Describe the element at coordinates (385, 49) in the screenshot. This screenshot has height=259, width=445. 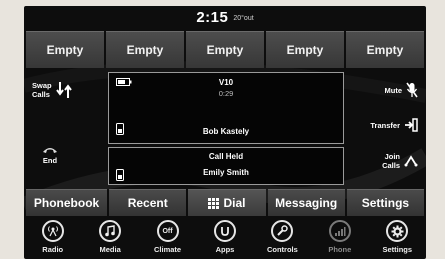
I see `favorite-slot-5: Empty` at that location.